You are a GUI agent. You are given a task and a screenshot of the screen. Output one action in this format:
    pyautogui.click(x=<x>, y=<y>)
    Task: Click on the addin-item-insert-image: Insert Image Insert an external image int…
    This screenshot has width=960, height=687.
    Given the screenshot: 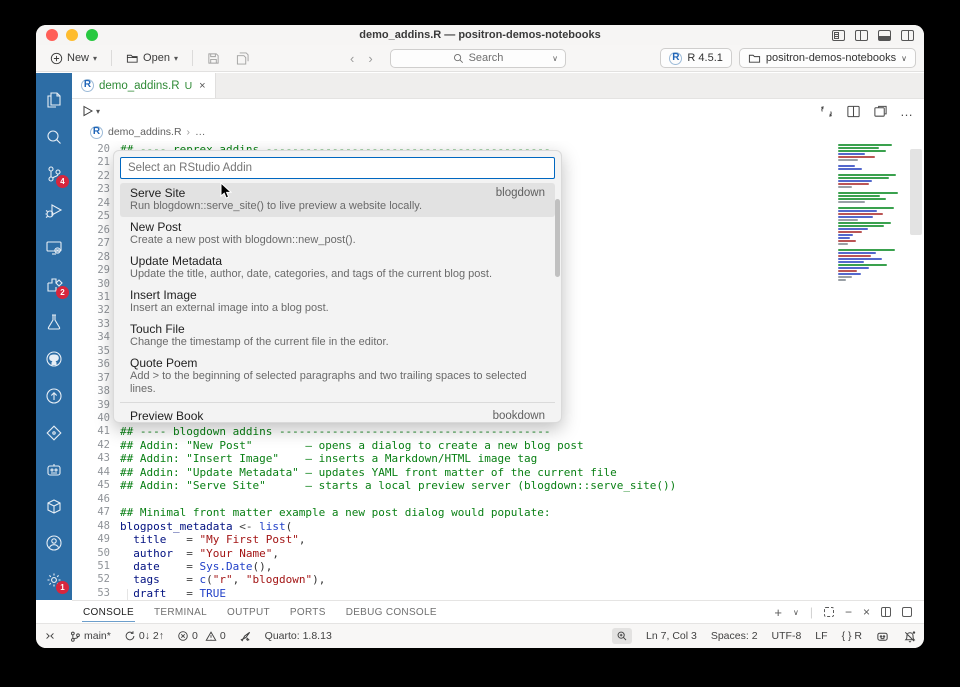 What is the action you would take?
    pyautogui.click(x=337, y=302)
    